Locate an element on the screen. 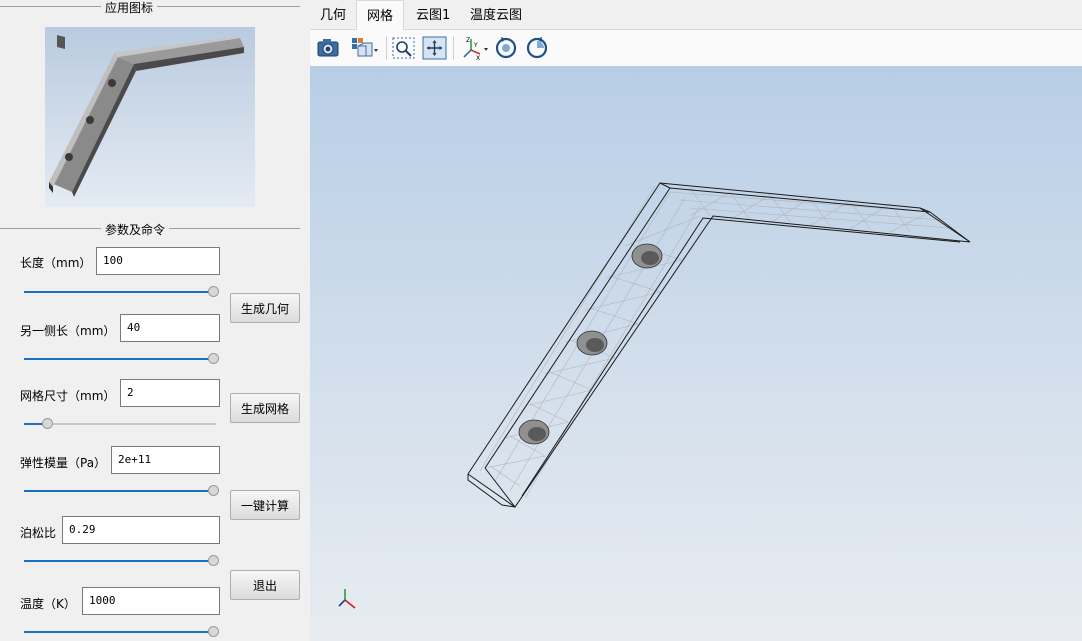 The image size is (1082, 641). zoom-fit-icon is located at coordinates (404, 48).